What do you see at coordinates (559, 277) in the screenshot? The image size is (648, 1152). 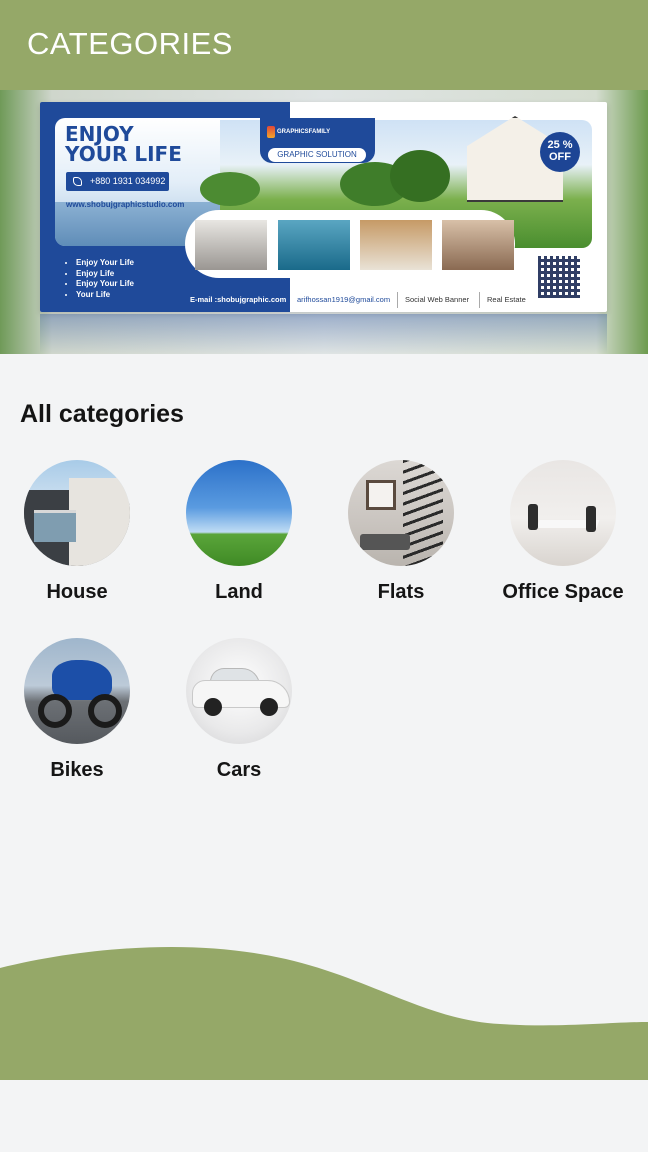 I see `qr-code-icon` at bounding box center [559, 277].